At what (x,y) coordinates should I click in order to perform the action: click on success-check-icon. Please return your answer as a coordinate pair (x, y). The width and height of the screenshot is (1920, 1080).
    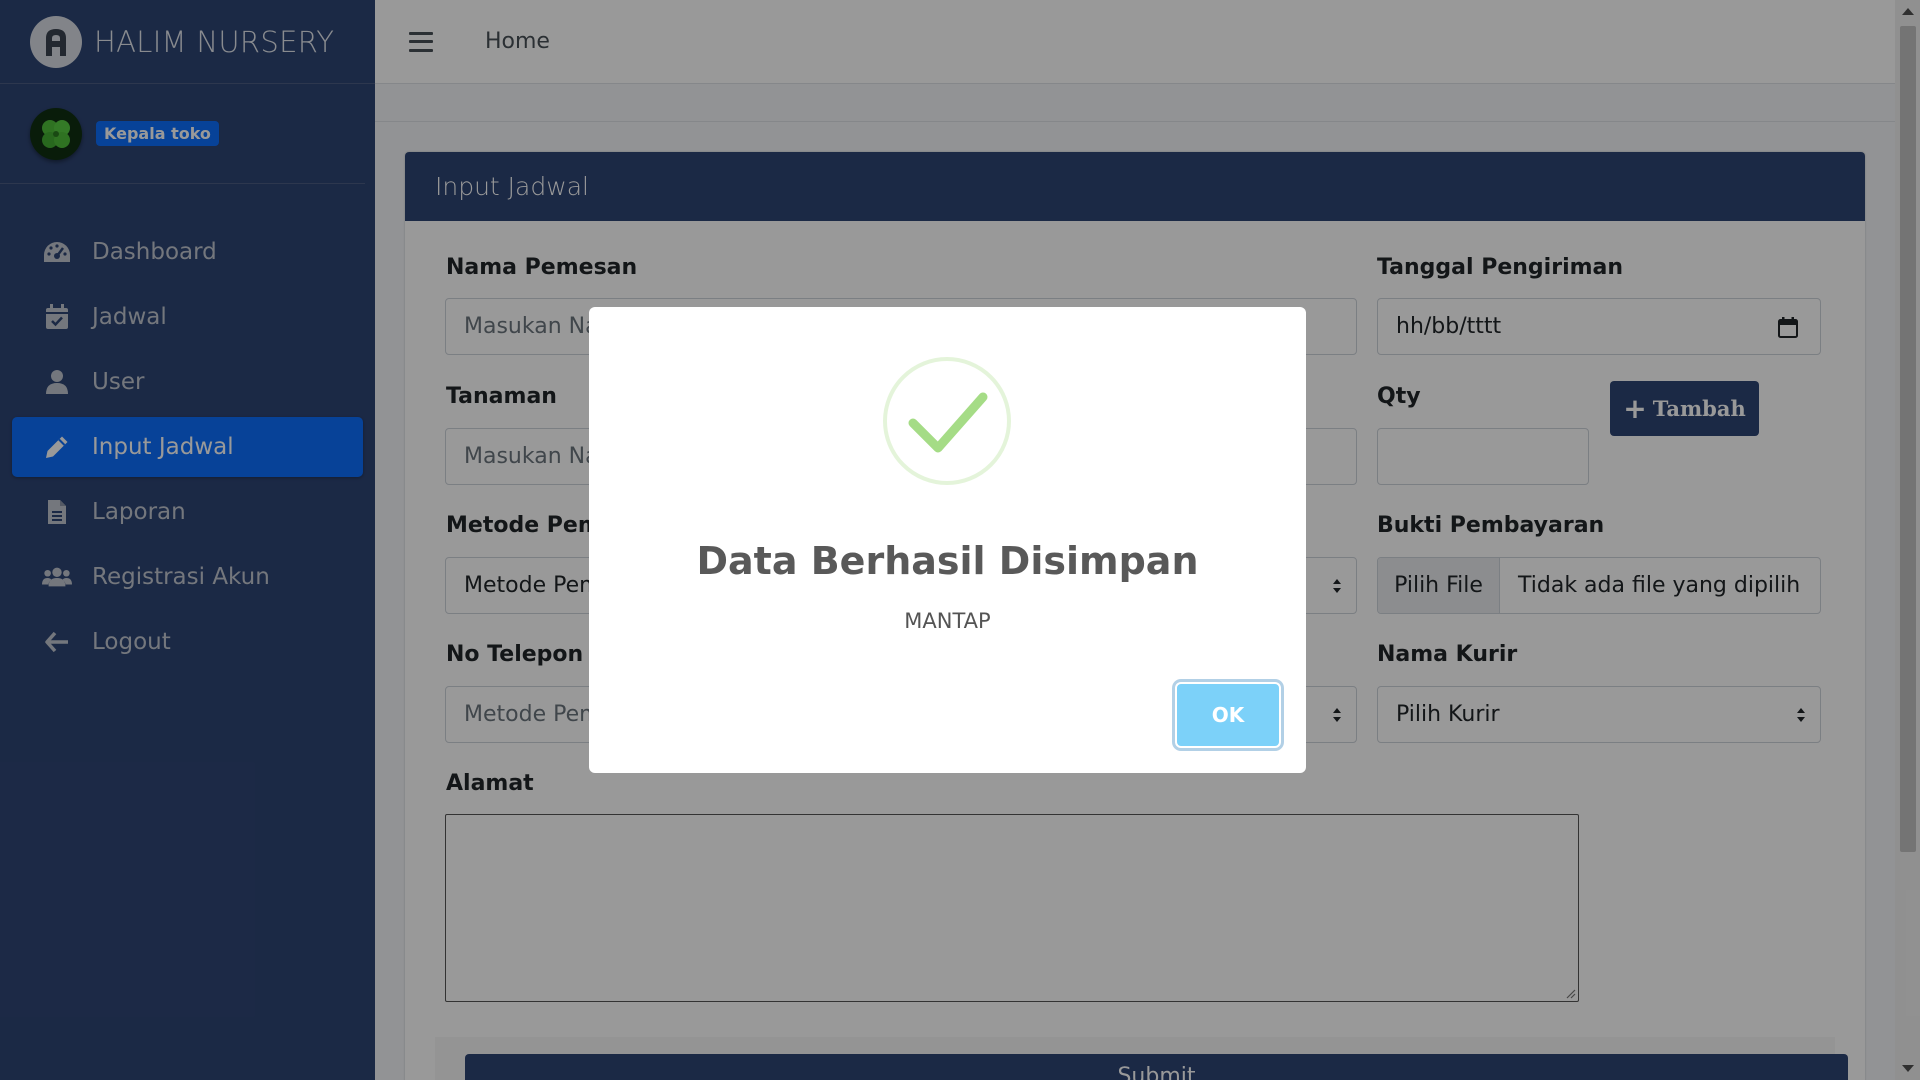
    Looking at the image, I should click on (947, 421).